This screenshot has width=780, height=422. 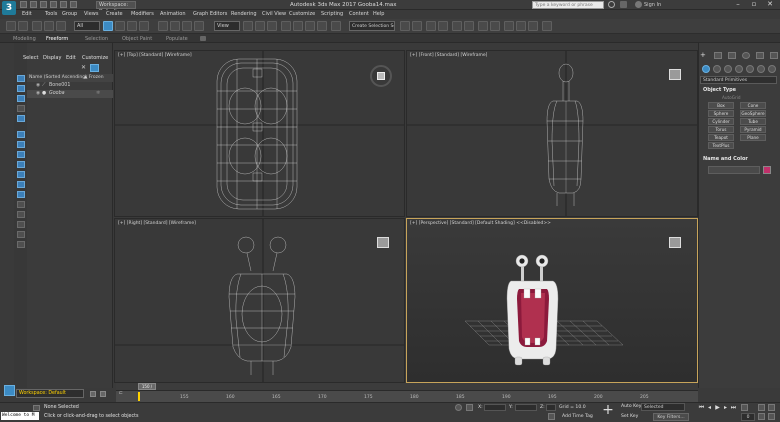 I want to click on current-frame-field: 0, so click(x=748, y=417).